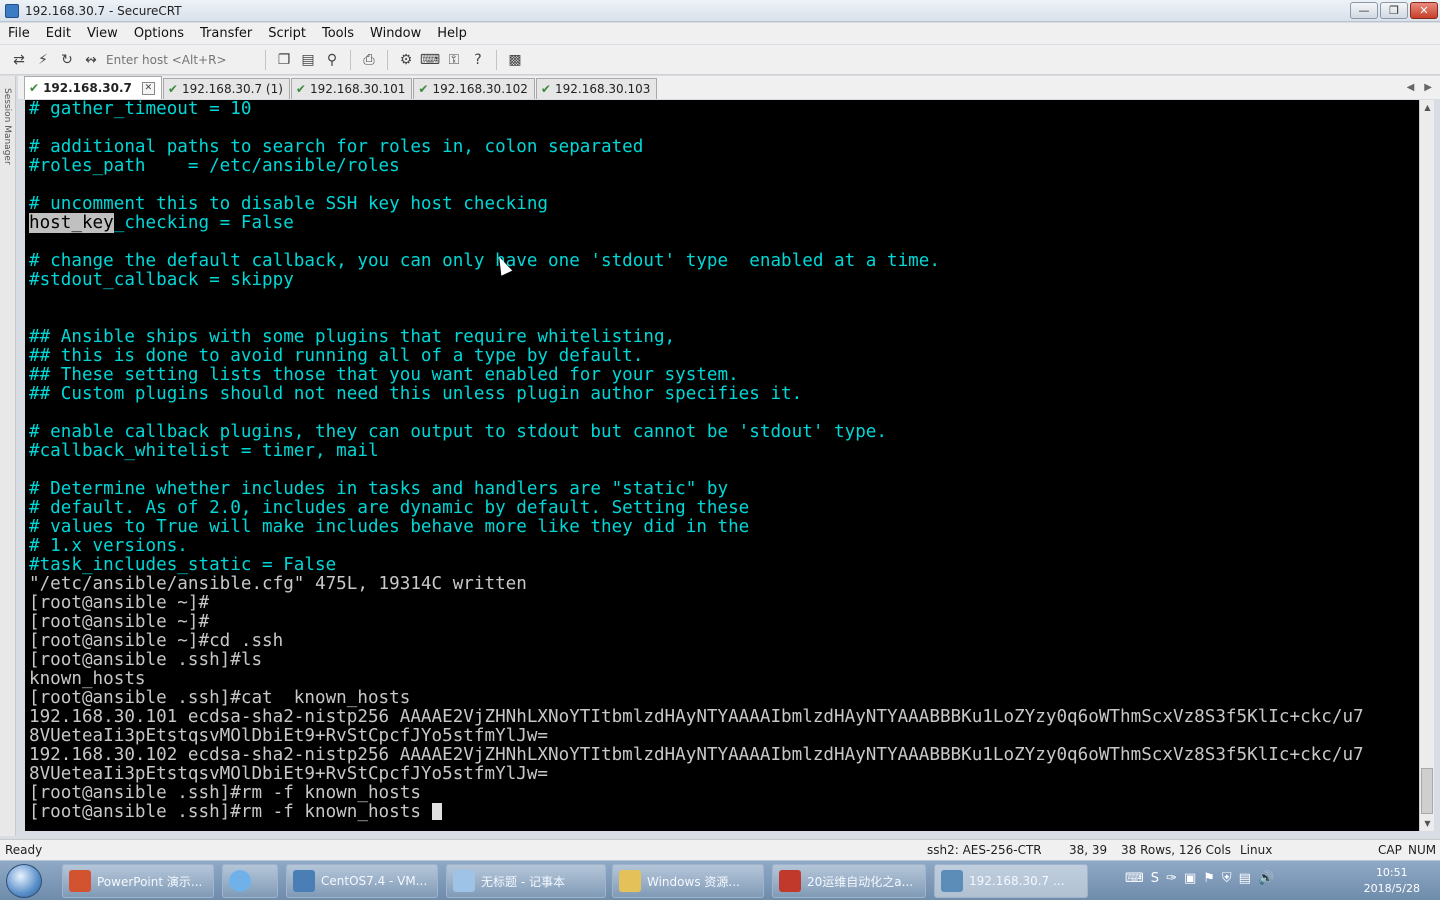  I want to click on menu-edit: Edit, so click(58, 33).